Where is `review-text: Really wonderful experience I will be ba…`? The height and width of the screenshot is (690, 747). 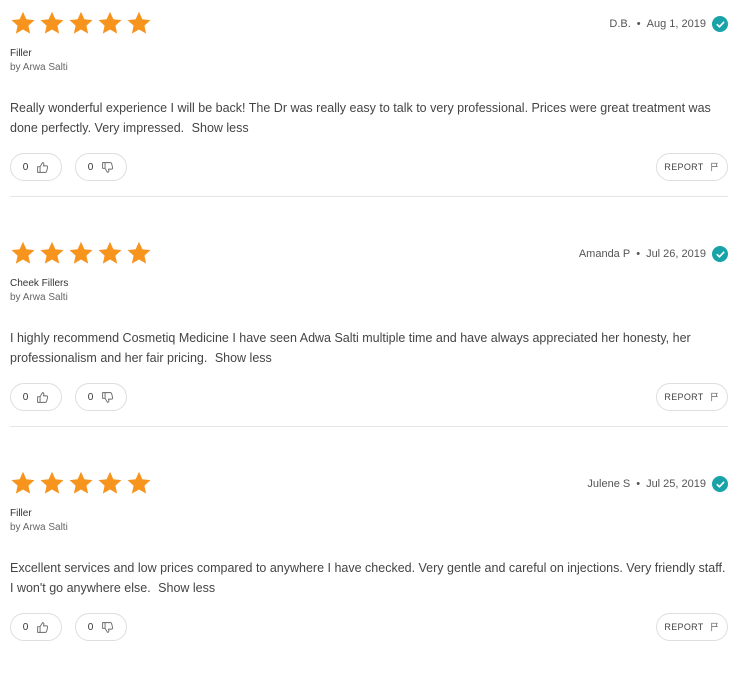 review-text: Really wonderful experience I will be ba… is located at coordinates (360, 118).